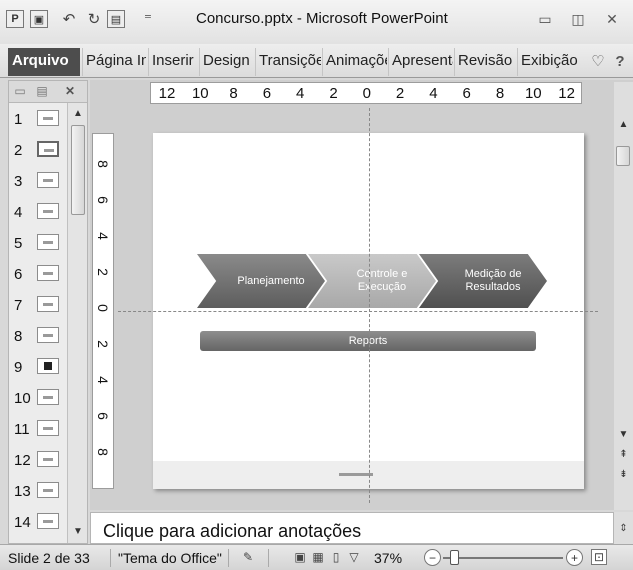 The width and height of the screenshot is (633, 570). I want to click on previous-slide-icon: ⇞, so click(623, 454).